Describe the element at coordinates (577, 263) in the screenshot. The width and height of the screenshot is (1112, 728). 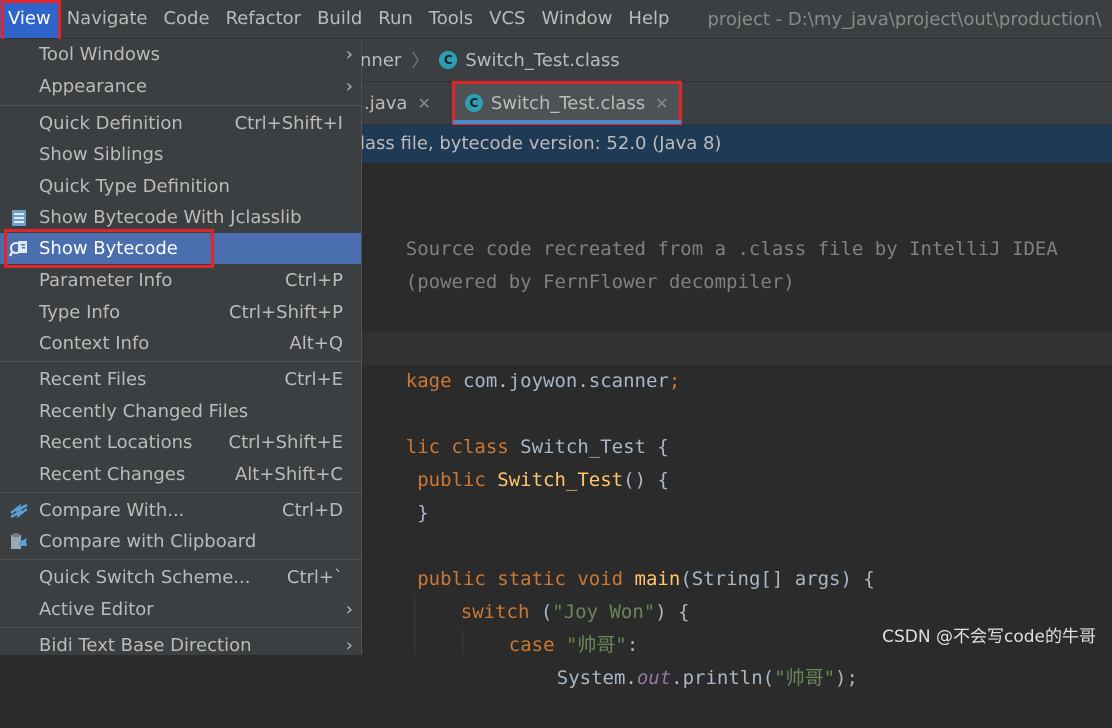
I see `code-line: (powered by FernFlower decompiler)` at that location.